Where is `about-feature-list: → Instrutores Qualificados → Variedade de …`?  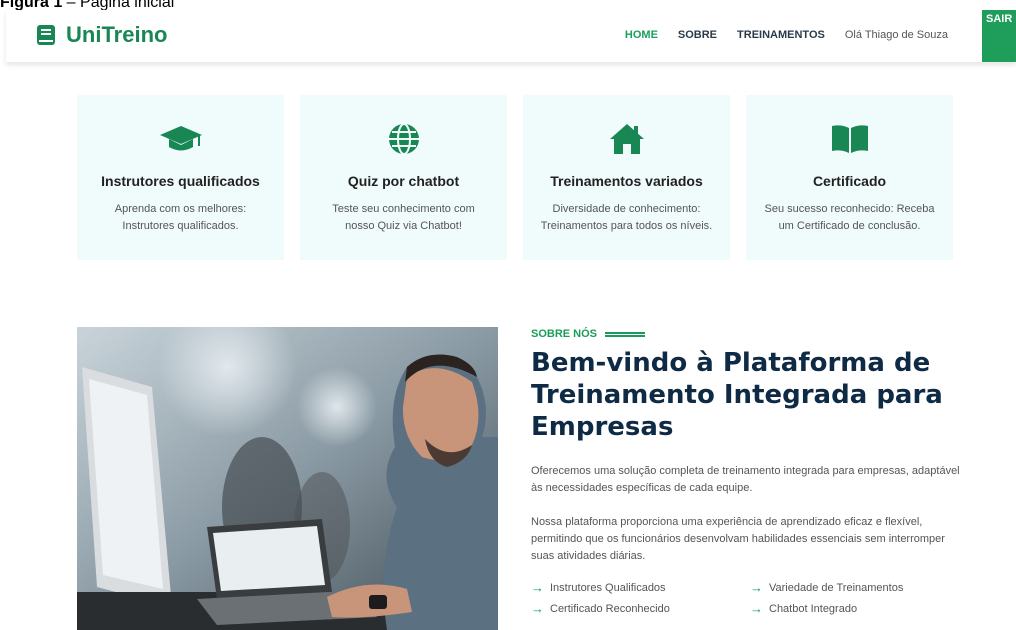
about-feature-list: → Instrutores Qualificados → Variedade de … is located at coordinates (746, 598).